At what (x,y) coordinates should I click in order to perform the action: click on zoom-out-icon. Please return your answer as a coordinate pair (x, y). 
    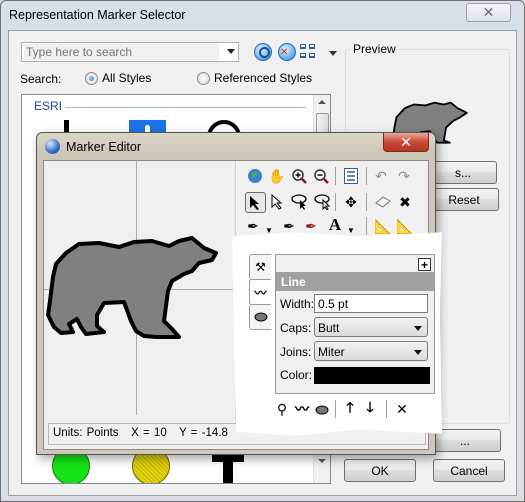
    Looking at the image, I should click on (321, 176).